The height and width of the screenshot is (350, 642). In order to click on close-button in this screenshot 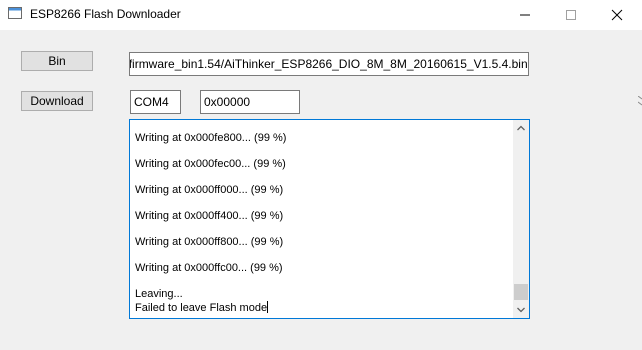, I will do `click(617, 15)`.